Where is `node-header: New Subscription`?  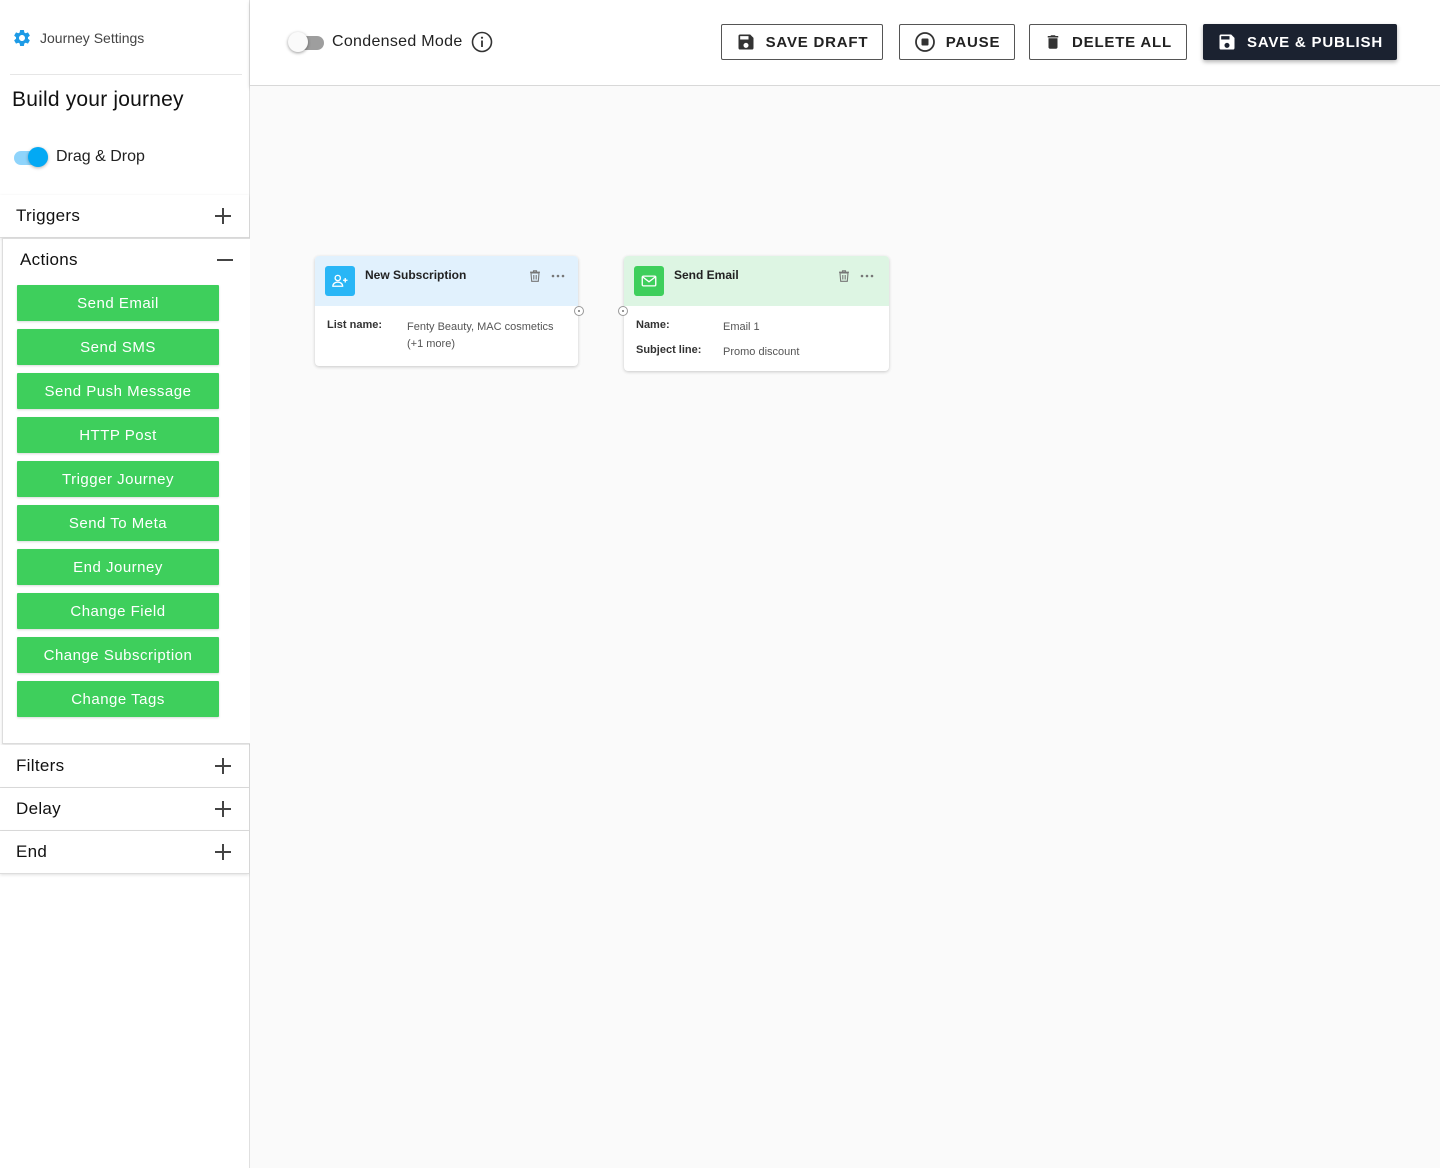 node-header: New Subscription is located at coordinates (446, 281).